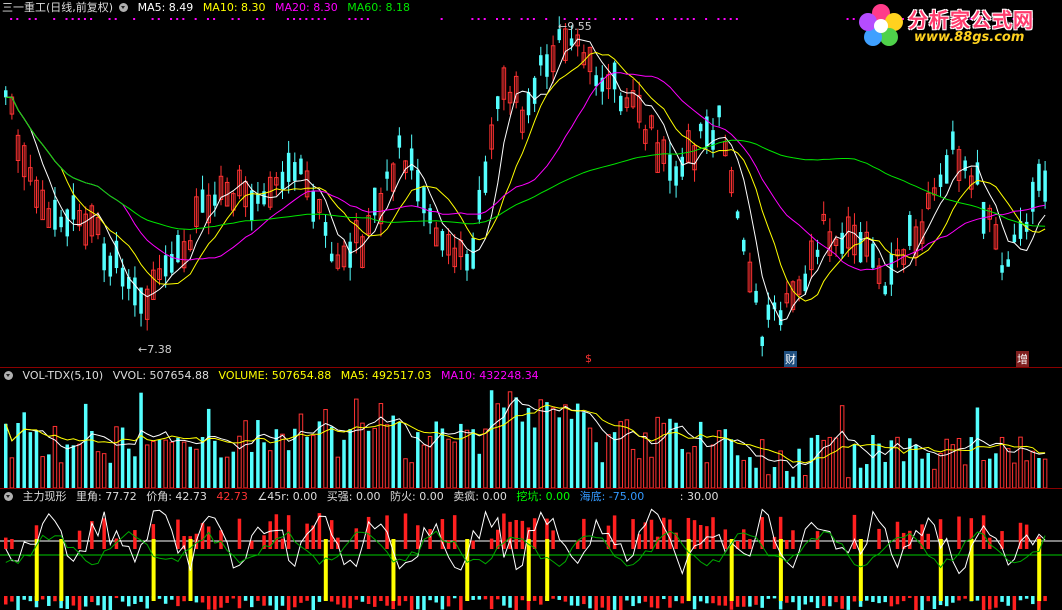  I want to click on event-marker-increase: 增, so click(1022, 359).